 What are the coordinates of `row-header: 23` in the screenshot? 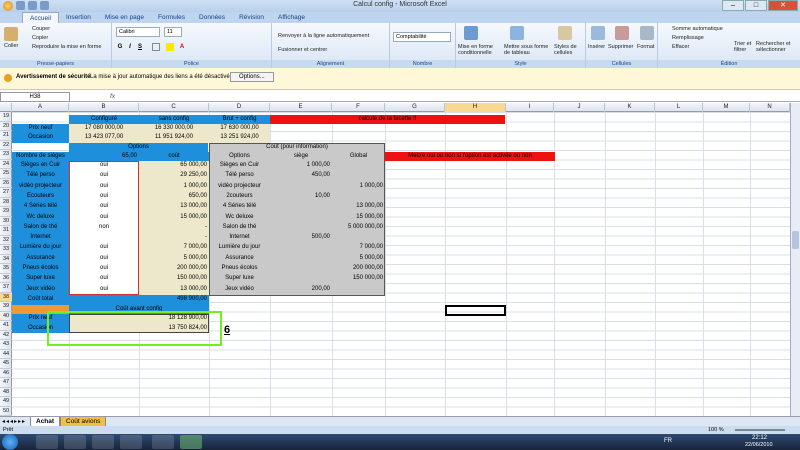 It's located at (6, 155).